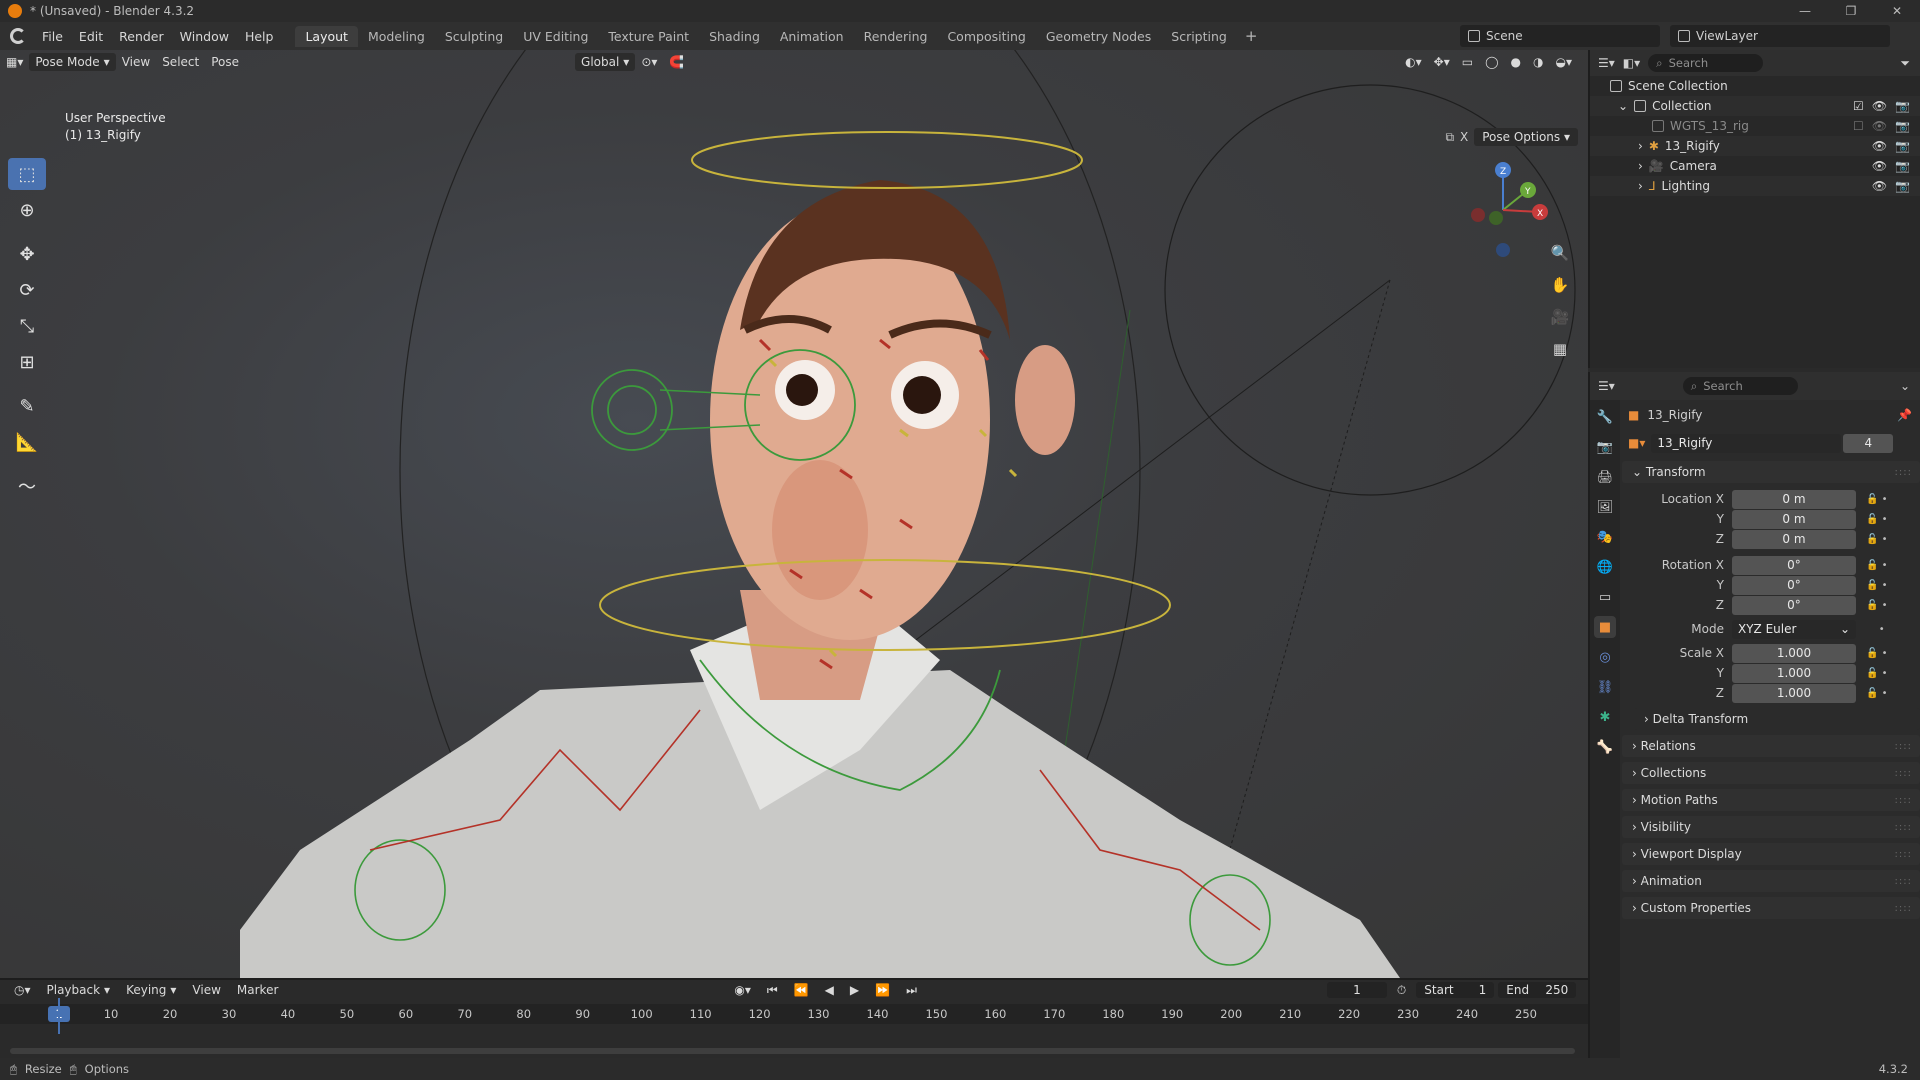  What do you see at coordinates (52, 36) in the screenshot?
I see `menu-file: File` at bounding box center [52, 36].